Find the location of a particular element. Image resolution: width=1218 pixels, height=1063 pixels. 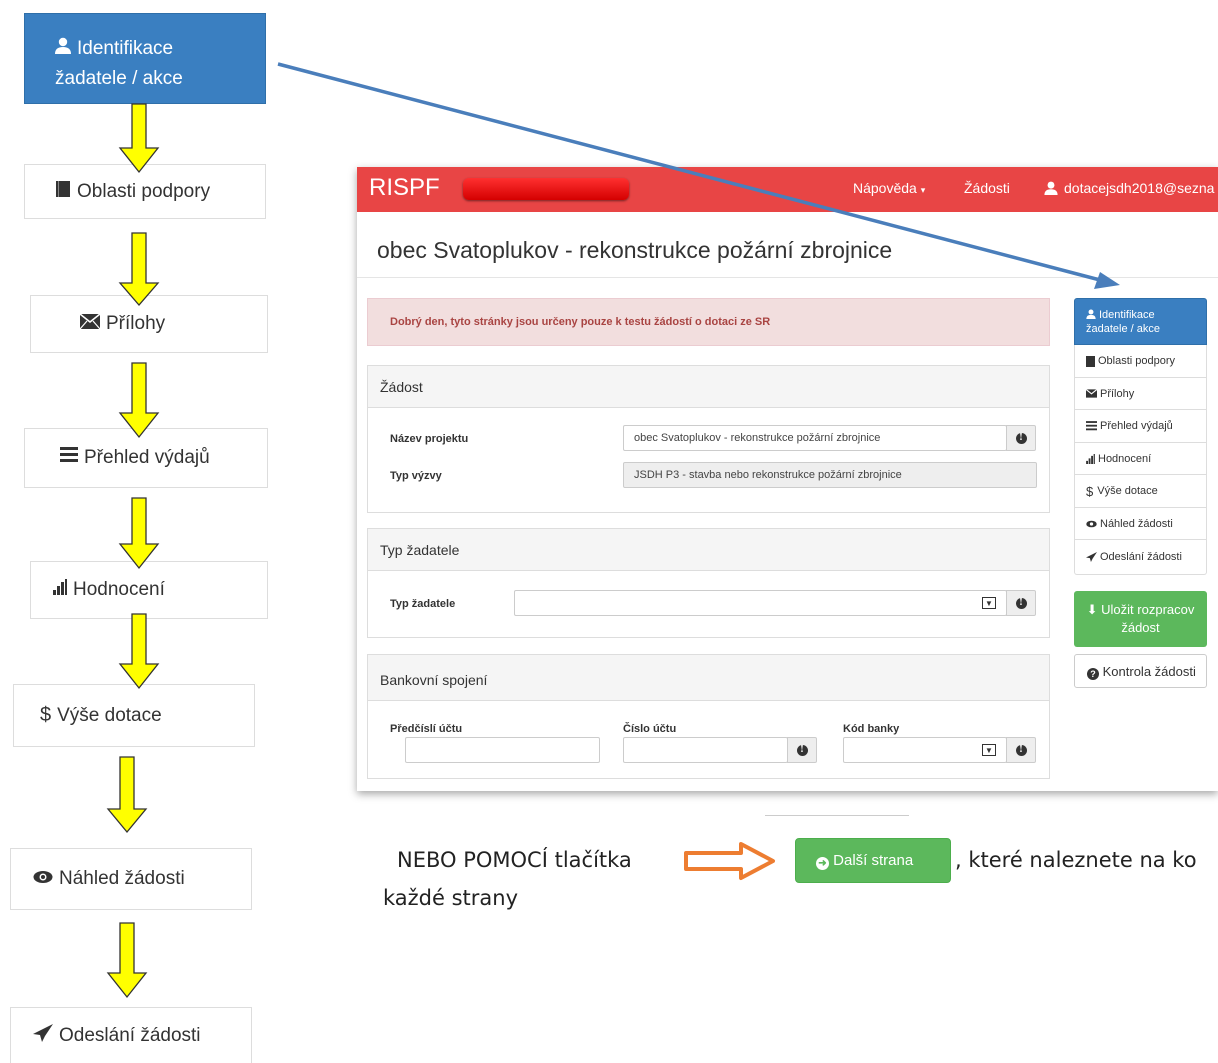

applicant-type-label: Typ žadatele is located at coordinates (423, 604).